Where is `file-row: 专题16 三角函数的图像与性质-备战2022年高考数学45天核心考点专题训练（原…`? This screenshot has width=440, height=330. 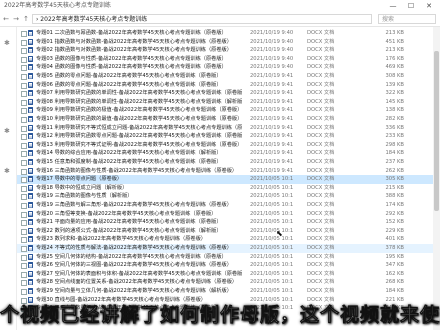
file-row: 专题16 三角函数的图像与性质-备战2022年高考数学45天核心考点专题训练（原… is located at coordinates (228, 171).